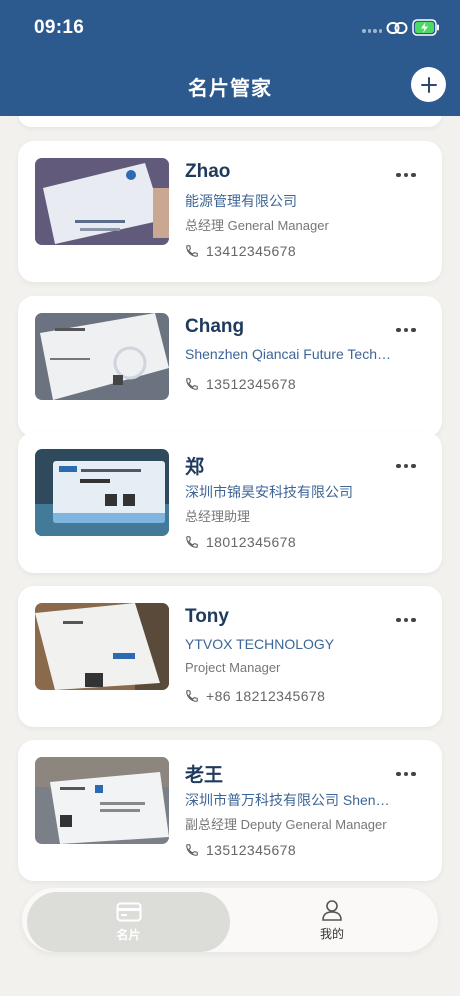 This screenshot has width=460, height=996. What do you see at coordinates (128, 922) in the screenshot?
I see `tab-cards: 名片` at bounding box center [128, 922].